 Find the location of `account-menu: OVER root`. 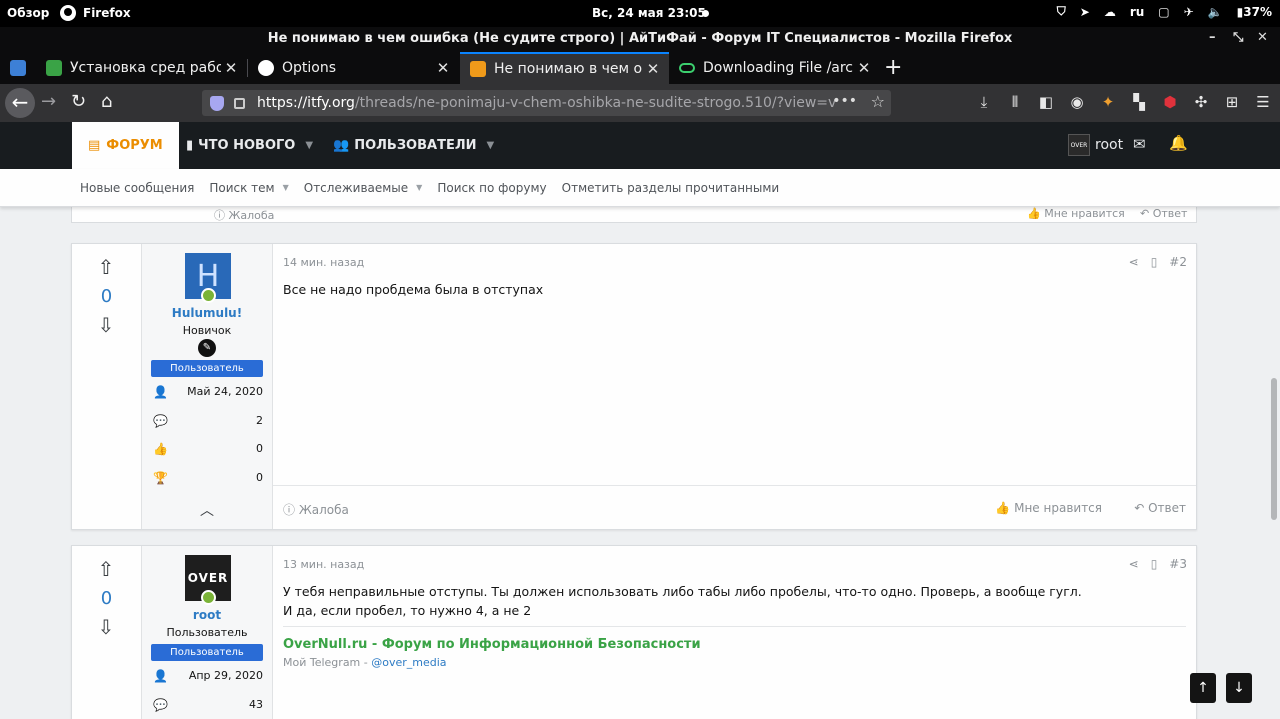

account-menu: OVER root is located at coordinates (1095, 145).